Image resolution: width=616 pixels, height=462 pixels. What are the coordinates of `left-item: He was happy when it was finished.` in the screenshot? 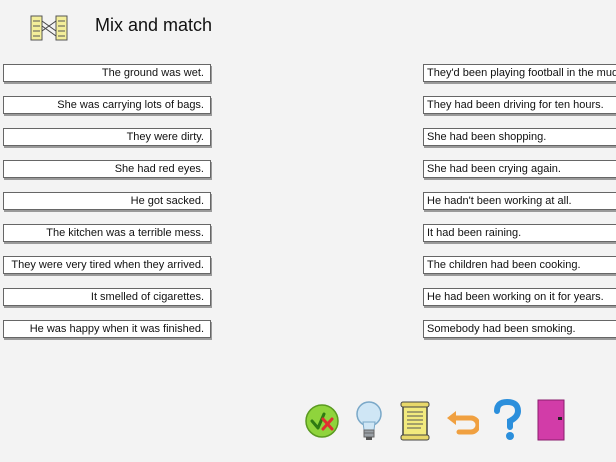 It's located at (107, 329).